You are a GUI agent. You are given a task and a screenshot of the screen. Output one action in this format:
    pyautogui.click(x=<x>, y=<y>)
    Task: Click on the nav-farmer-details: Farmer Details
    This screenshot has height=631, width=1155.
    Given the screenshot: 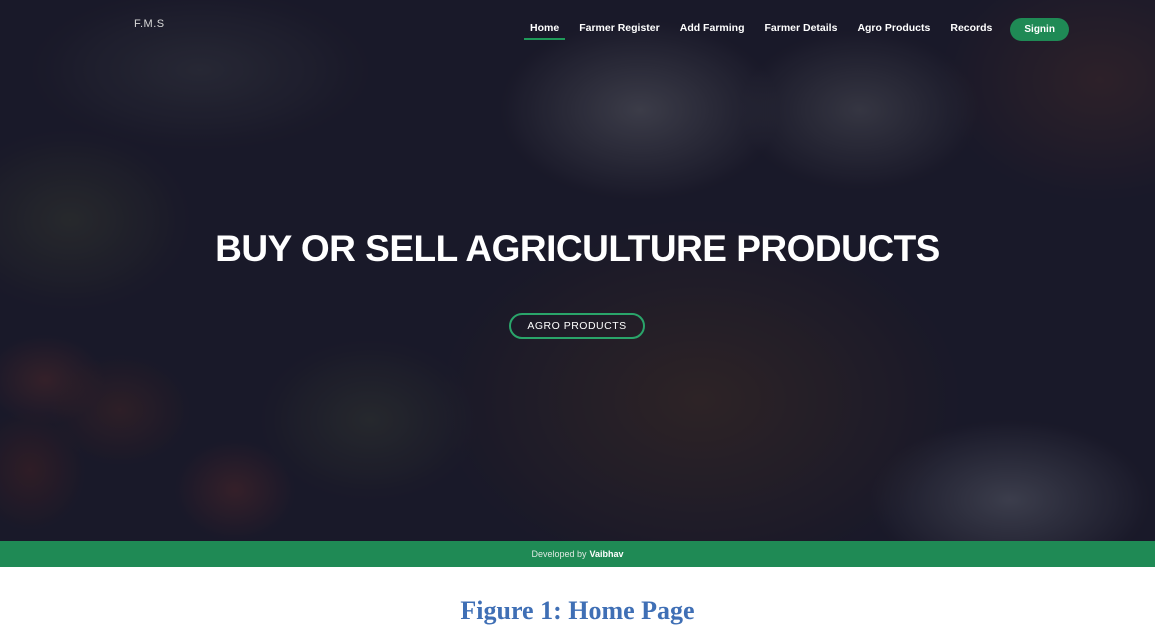 What is the action you would take?
    pyautogui.click(x=800, y=29)
    